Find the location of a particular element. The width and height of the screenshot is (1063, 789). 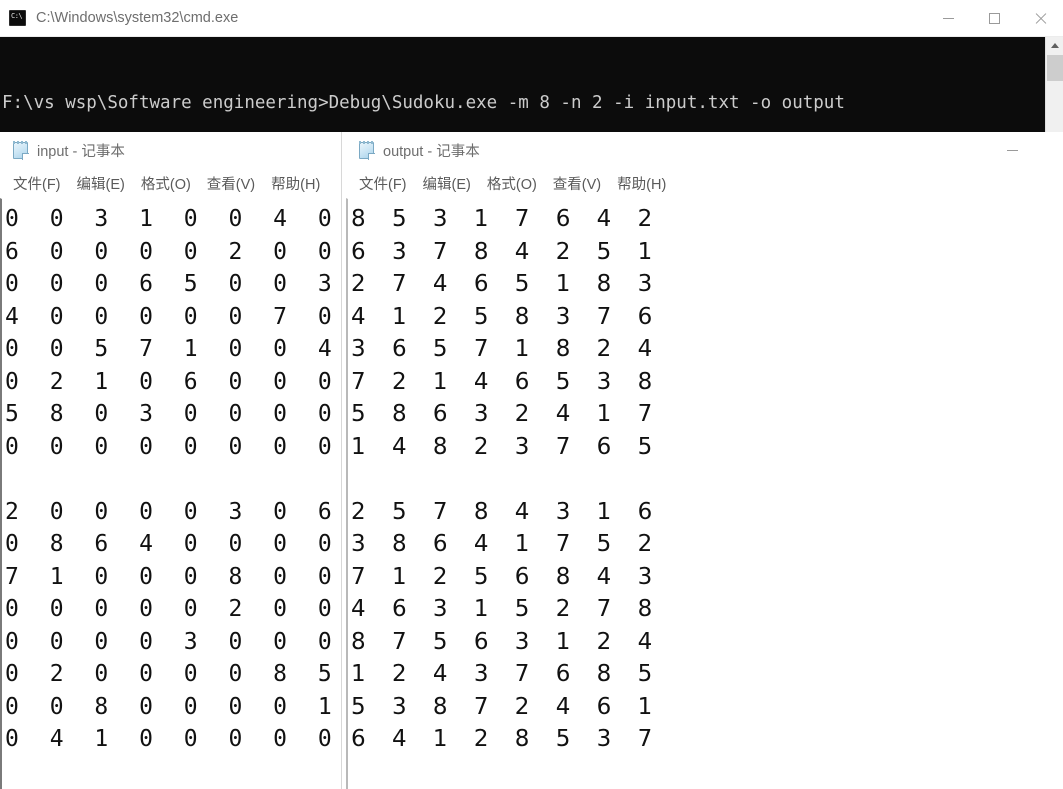

cmd-minimize-button is located at coordinates (948, 18).